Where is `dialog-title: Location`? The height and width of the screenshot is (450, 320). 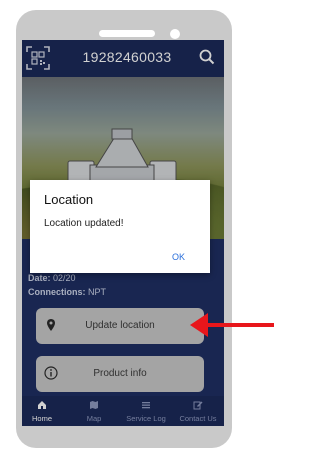
dialog-title: Location is located at coordinates (69, 199).